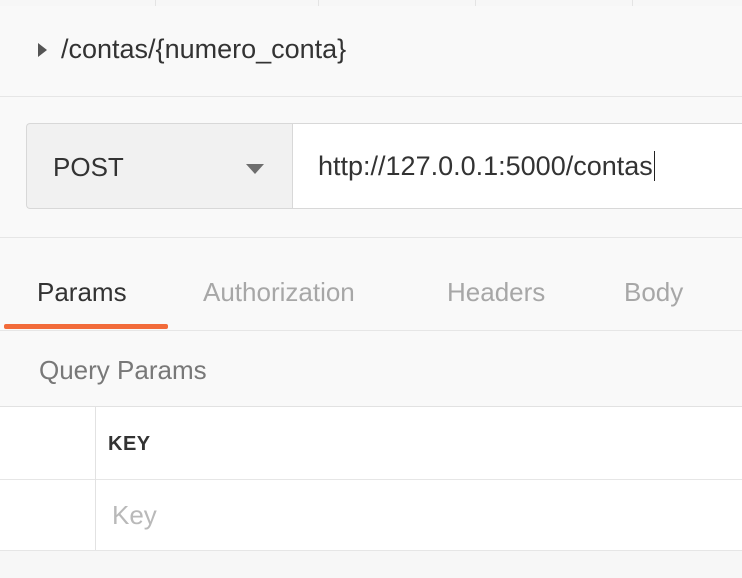 Image resolution: width=742 pixels, height=578 pixels. What do you see at coordinates (82, 292) in the screenshot?
I see `tab-params: Params` at bounding box center [82, 292].